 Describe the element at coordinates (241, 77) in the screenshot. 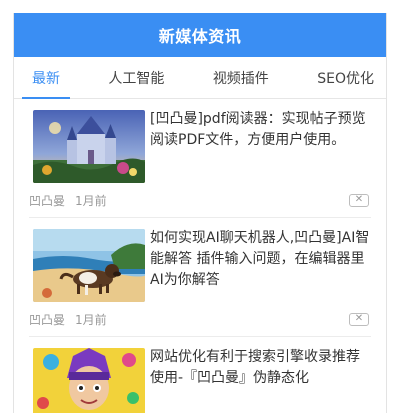

I see `tab-video-plugins: 视频插件` at that location.